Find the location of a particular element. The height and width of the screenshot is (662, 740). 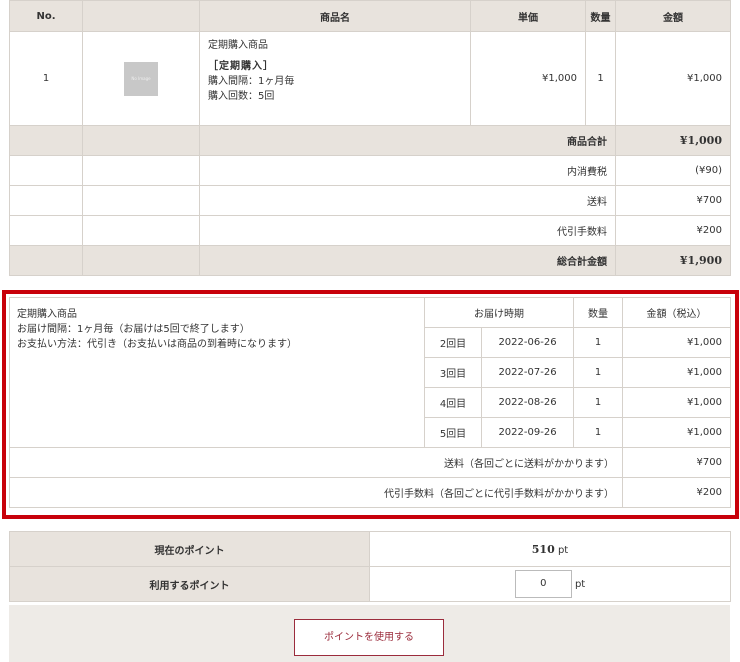

tax-row: 内消費税 (¥90) is located at coordinates (370, 170).